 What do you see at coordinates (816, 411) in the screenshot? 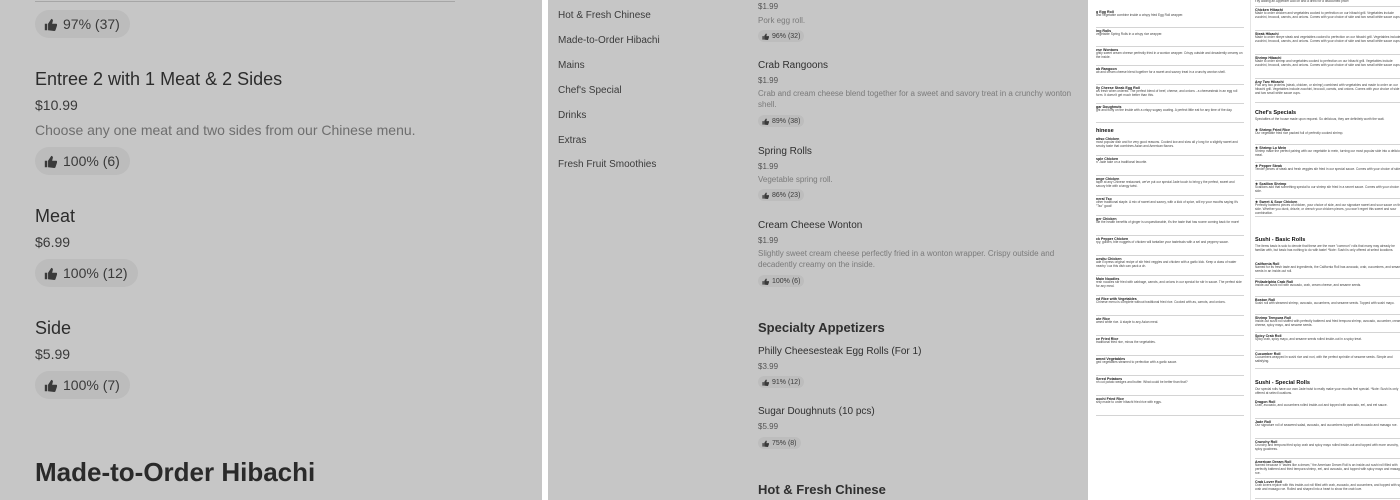
I see `item-title: Sugar Doughnuts (10 pcs)` at bounding box center [816, 411].